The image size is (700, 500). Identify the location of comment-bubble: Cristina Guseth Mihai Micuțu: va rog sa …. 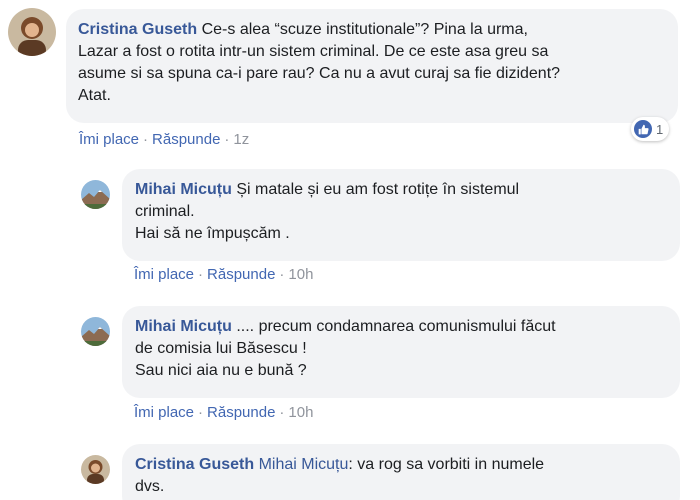
(401, 472).